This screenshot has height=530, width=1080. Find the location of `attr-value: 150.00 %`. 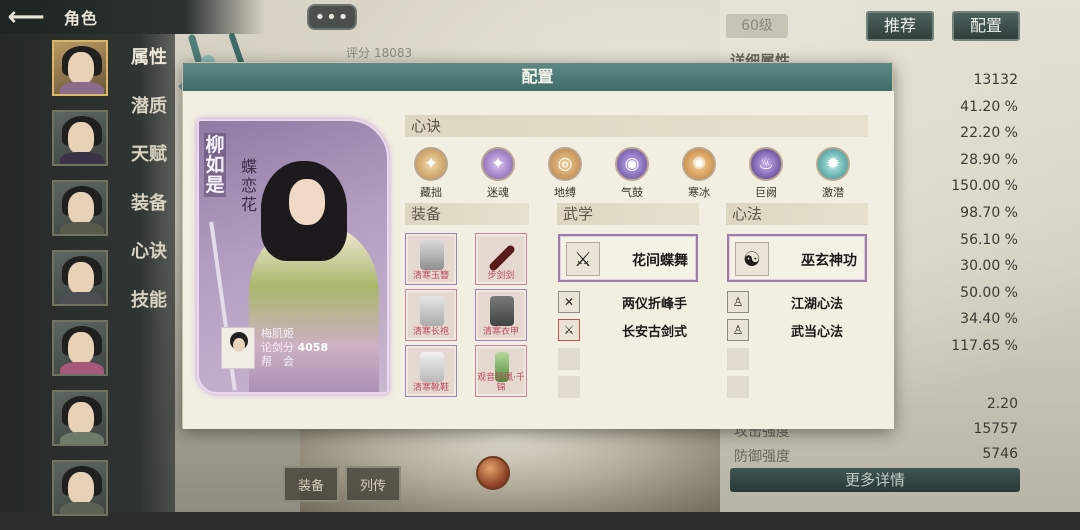

attr-value: 150.00 % is located at coordinates (984, 186).